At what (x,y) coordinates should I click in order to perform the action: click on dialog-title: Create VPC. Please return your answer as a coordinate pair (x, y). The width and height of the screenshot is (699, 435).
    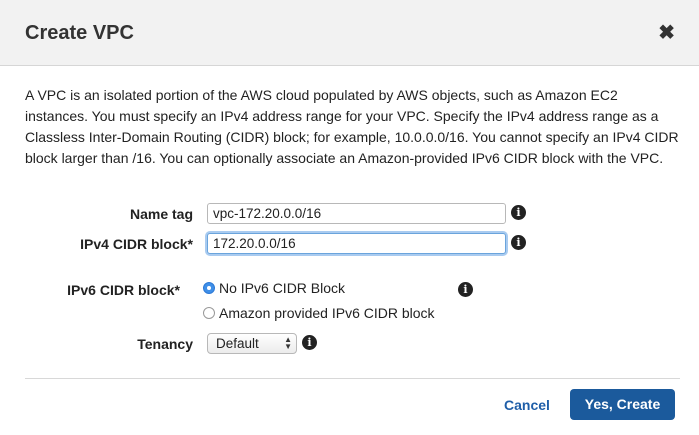
    Looking at the image, I should click on (79, 33).